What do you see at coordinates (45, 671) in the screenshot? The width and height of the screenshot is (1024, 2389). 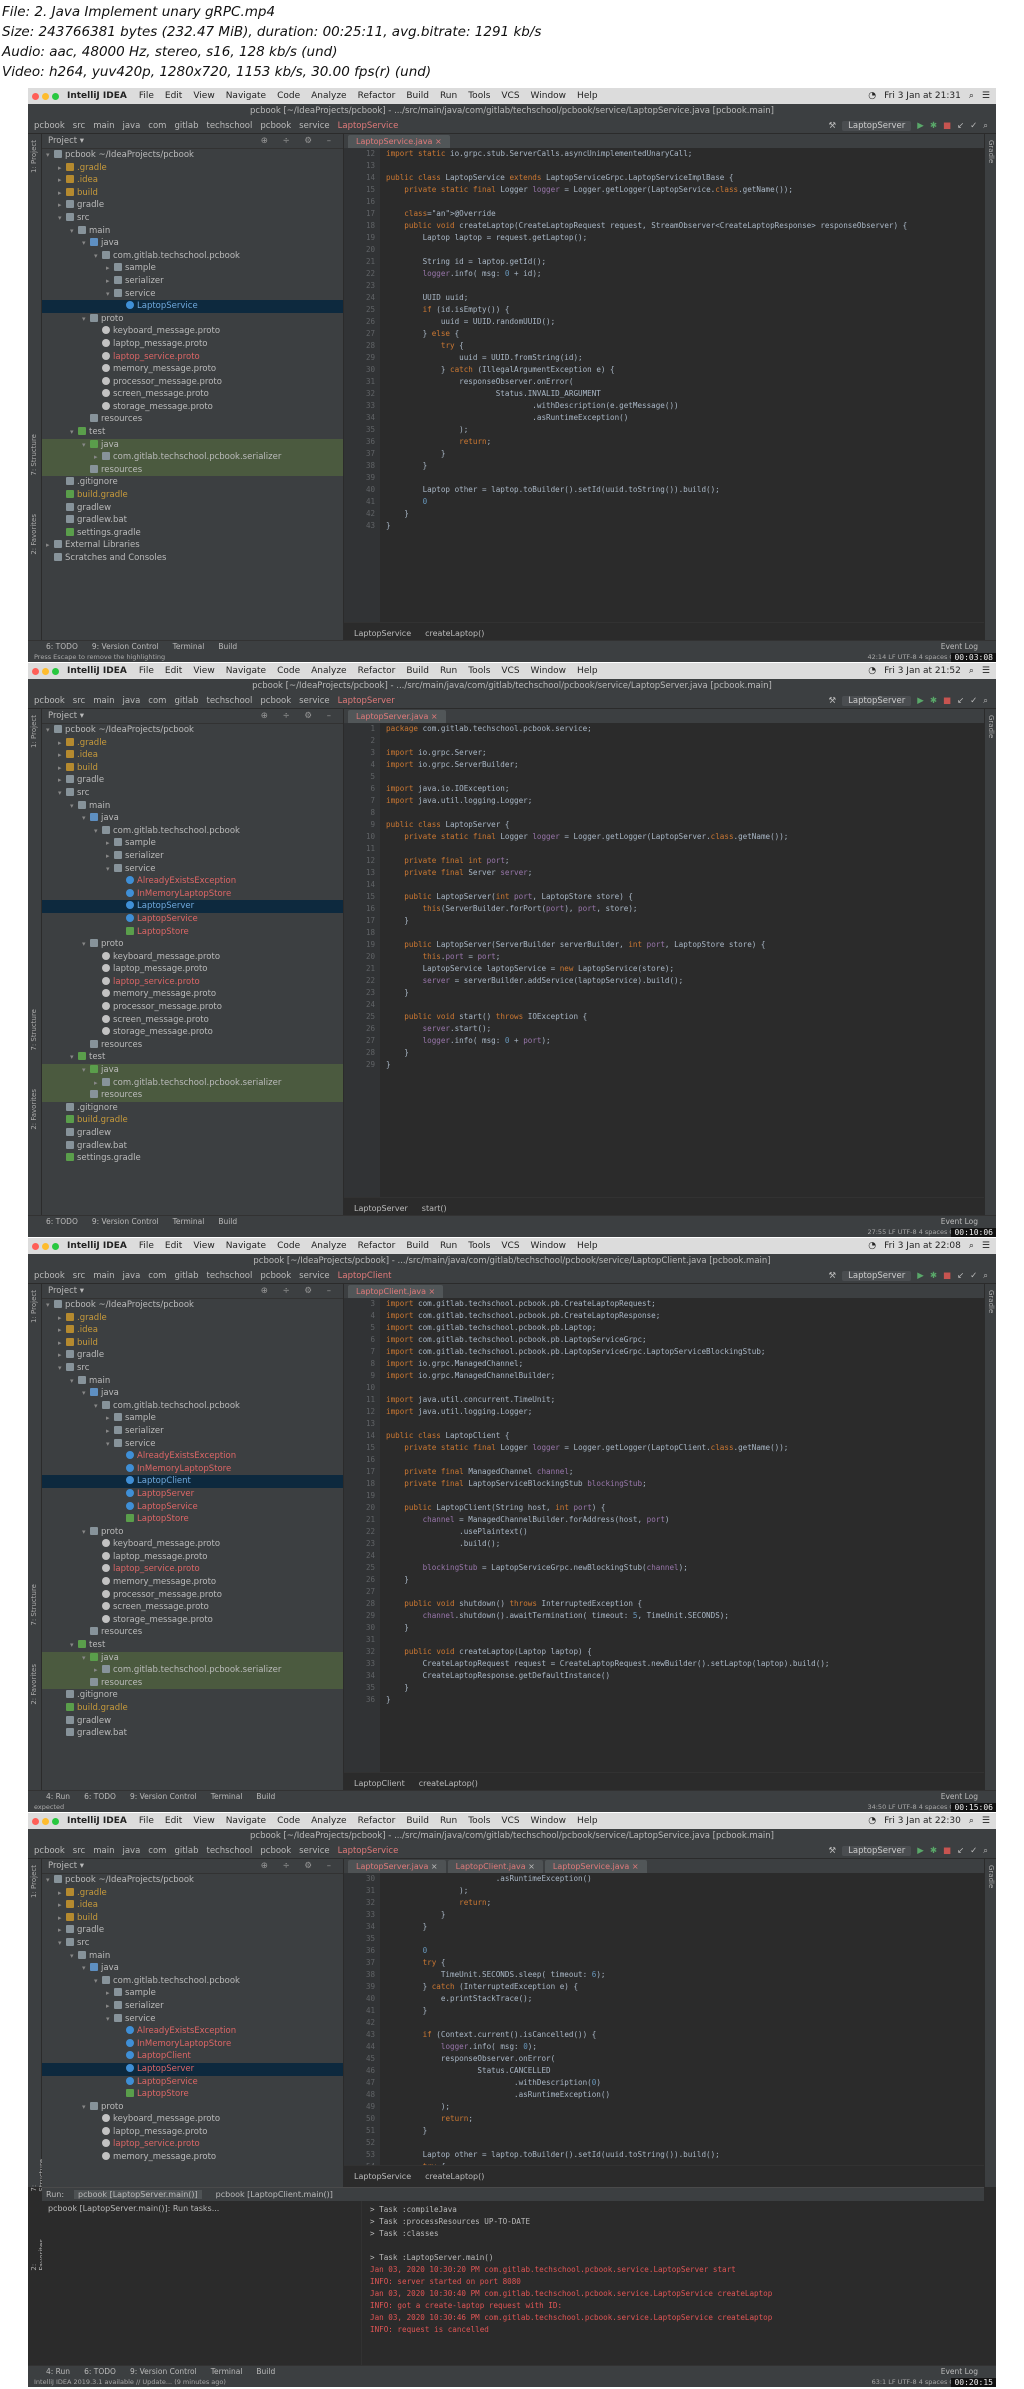 I see `minimize-icon` at bounding box center [45, 671].